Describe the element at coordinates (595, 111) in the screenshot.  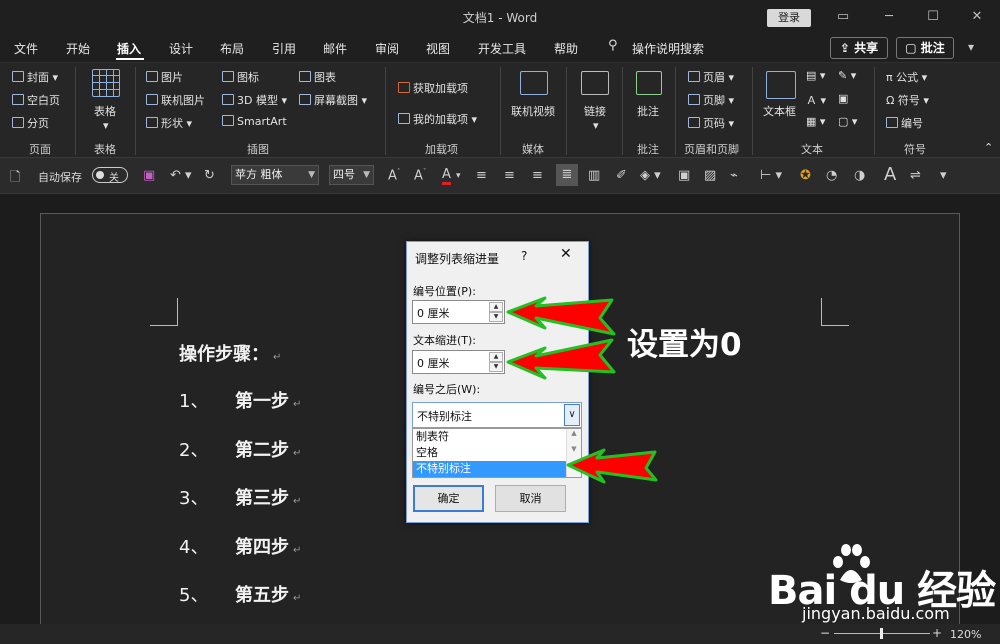
I see `link-button: 链接` at that location.